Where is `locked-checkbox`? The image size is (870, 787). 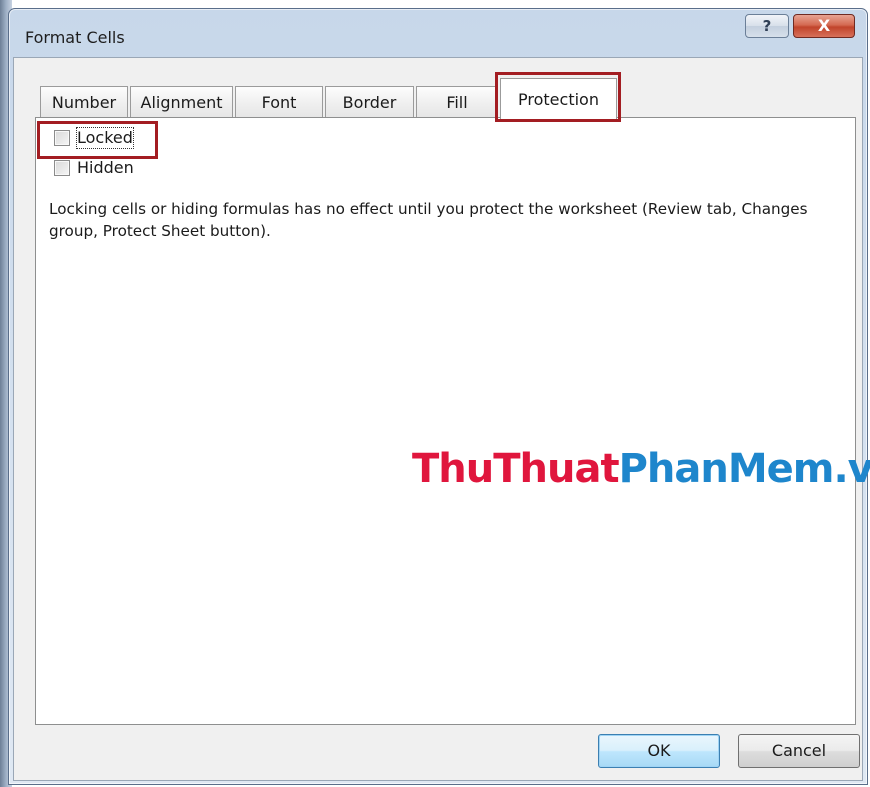
locked-checkbox is located at coordinates (62, 138).